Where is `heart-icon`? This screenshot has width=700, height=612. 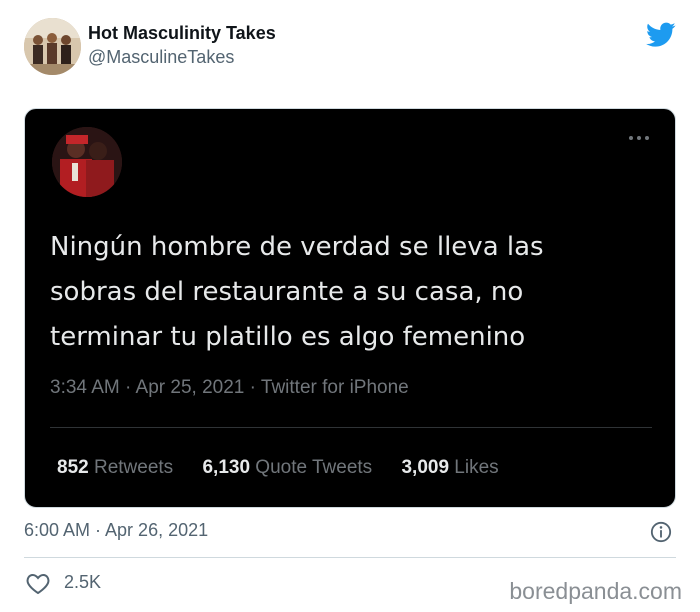
heart-icon is located at coordinates (38, 584).